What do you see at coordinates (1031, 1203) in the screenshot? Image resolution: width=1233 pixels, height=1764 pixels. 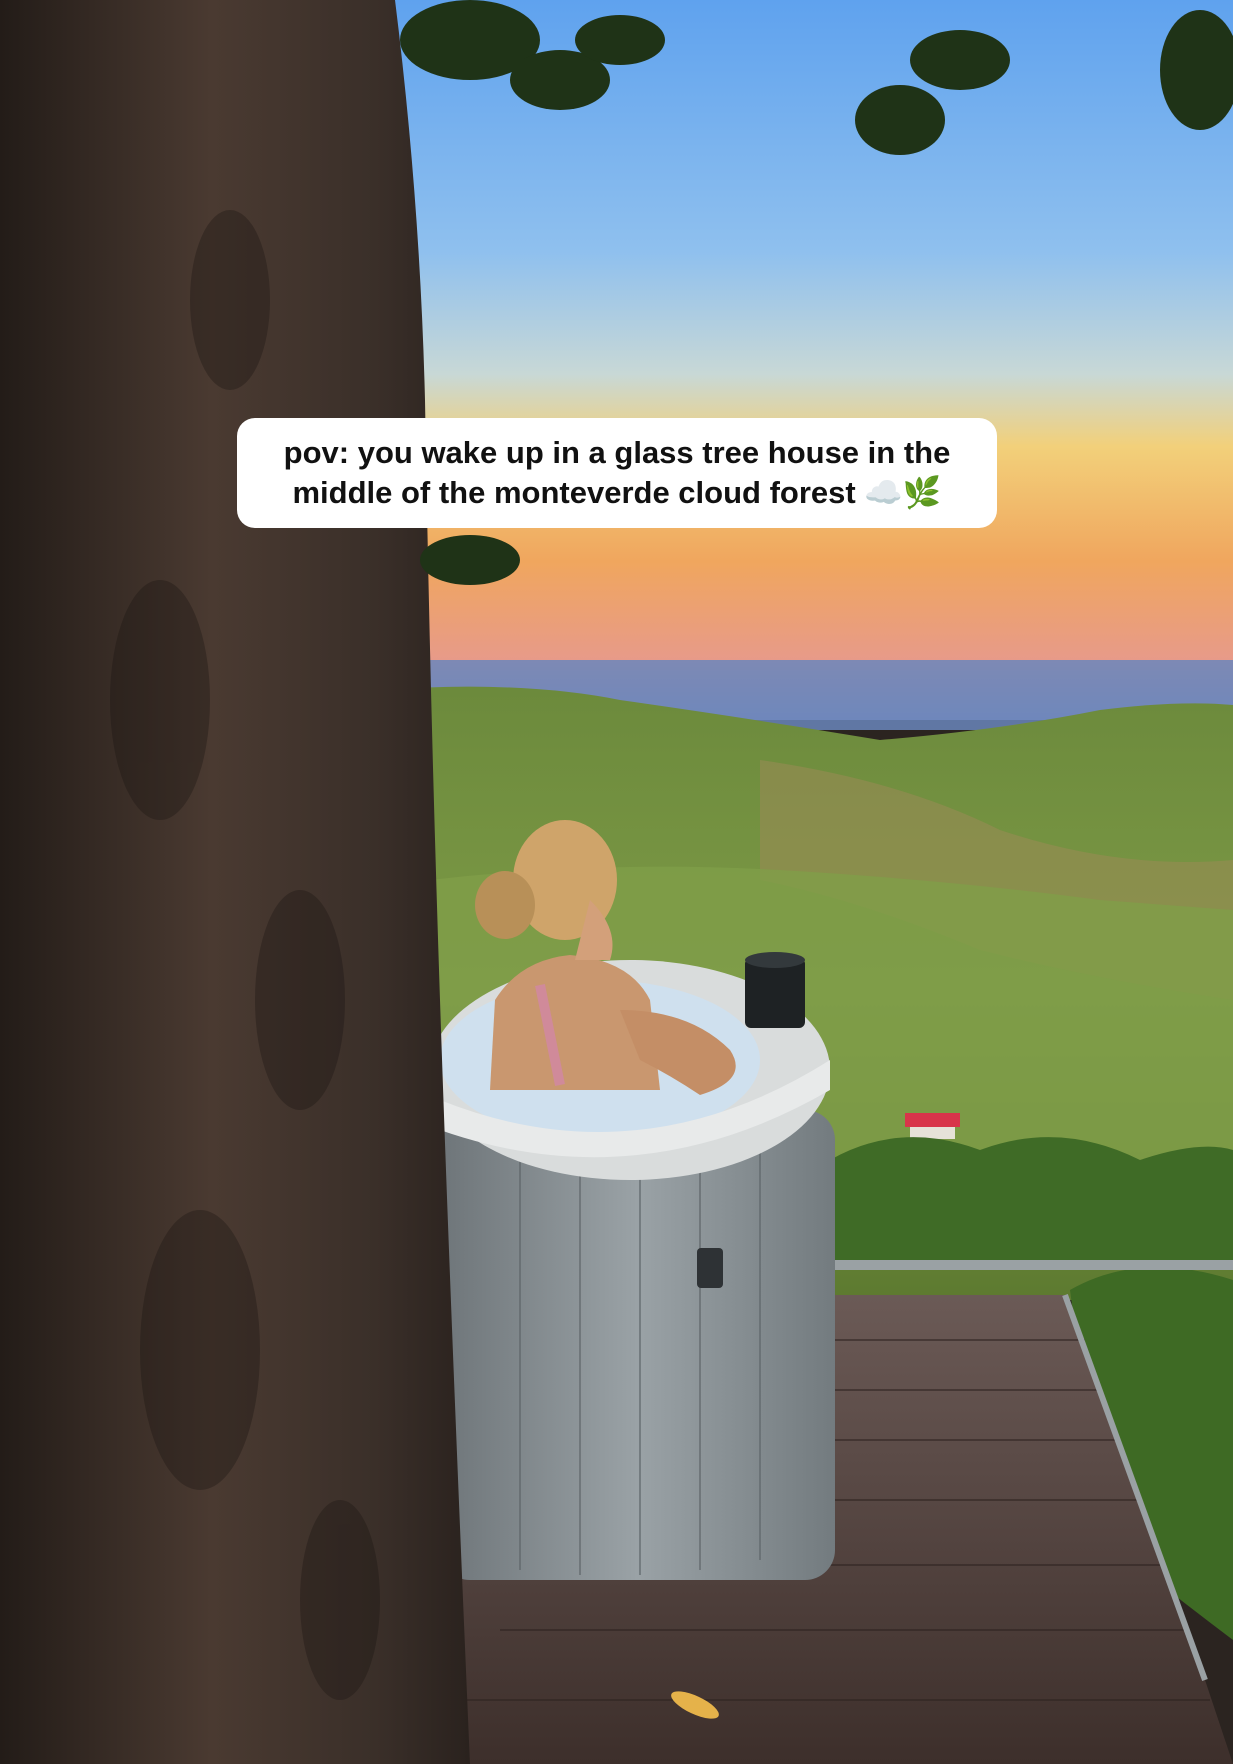 I see `foreground-foliage` at bounding box center [1031, 1203].